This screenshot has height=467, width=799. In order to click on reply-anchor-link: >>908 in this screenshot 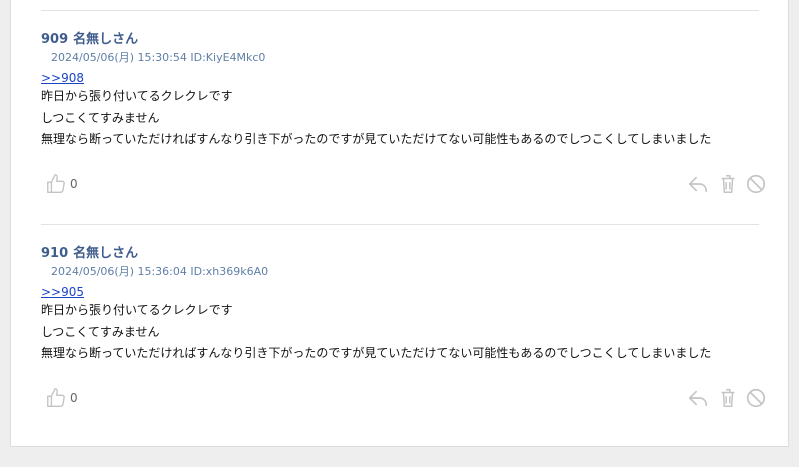, I will do `click(62, 77)`.